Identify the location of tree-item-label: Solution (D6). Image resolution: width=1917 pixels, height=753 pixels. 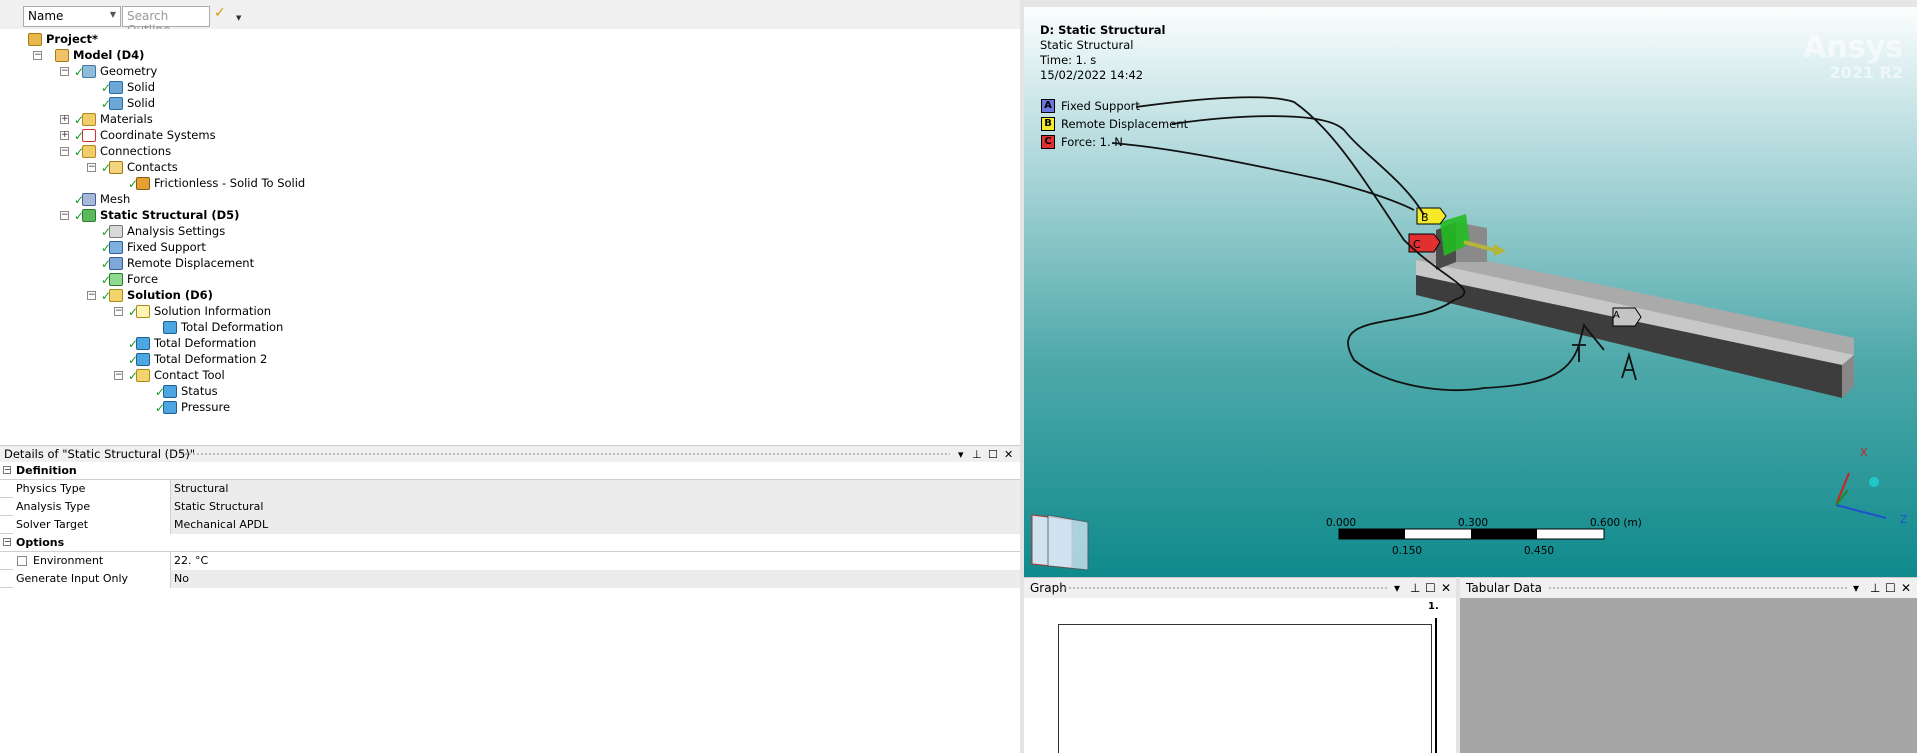
(170, 295).